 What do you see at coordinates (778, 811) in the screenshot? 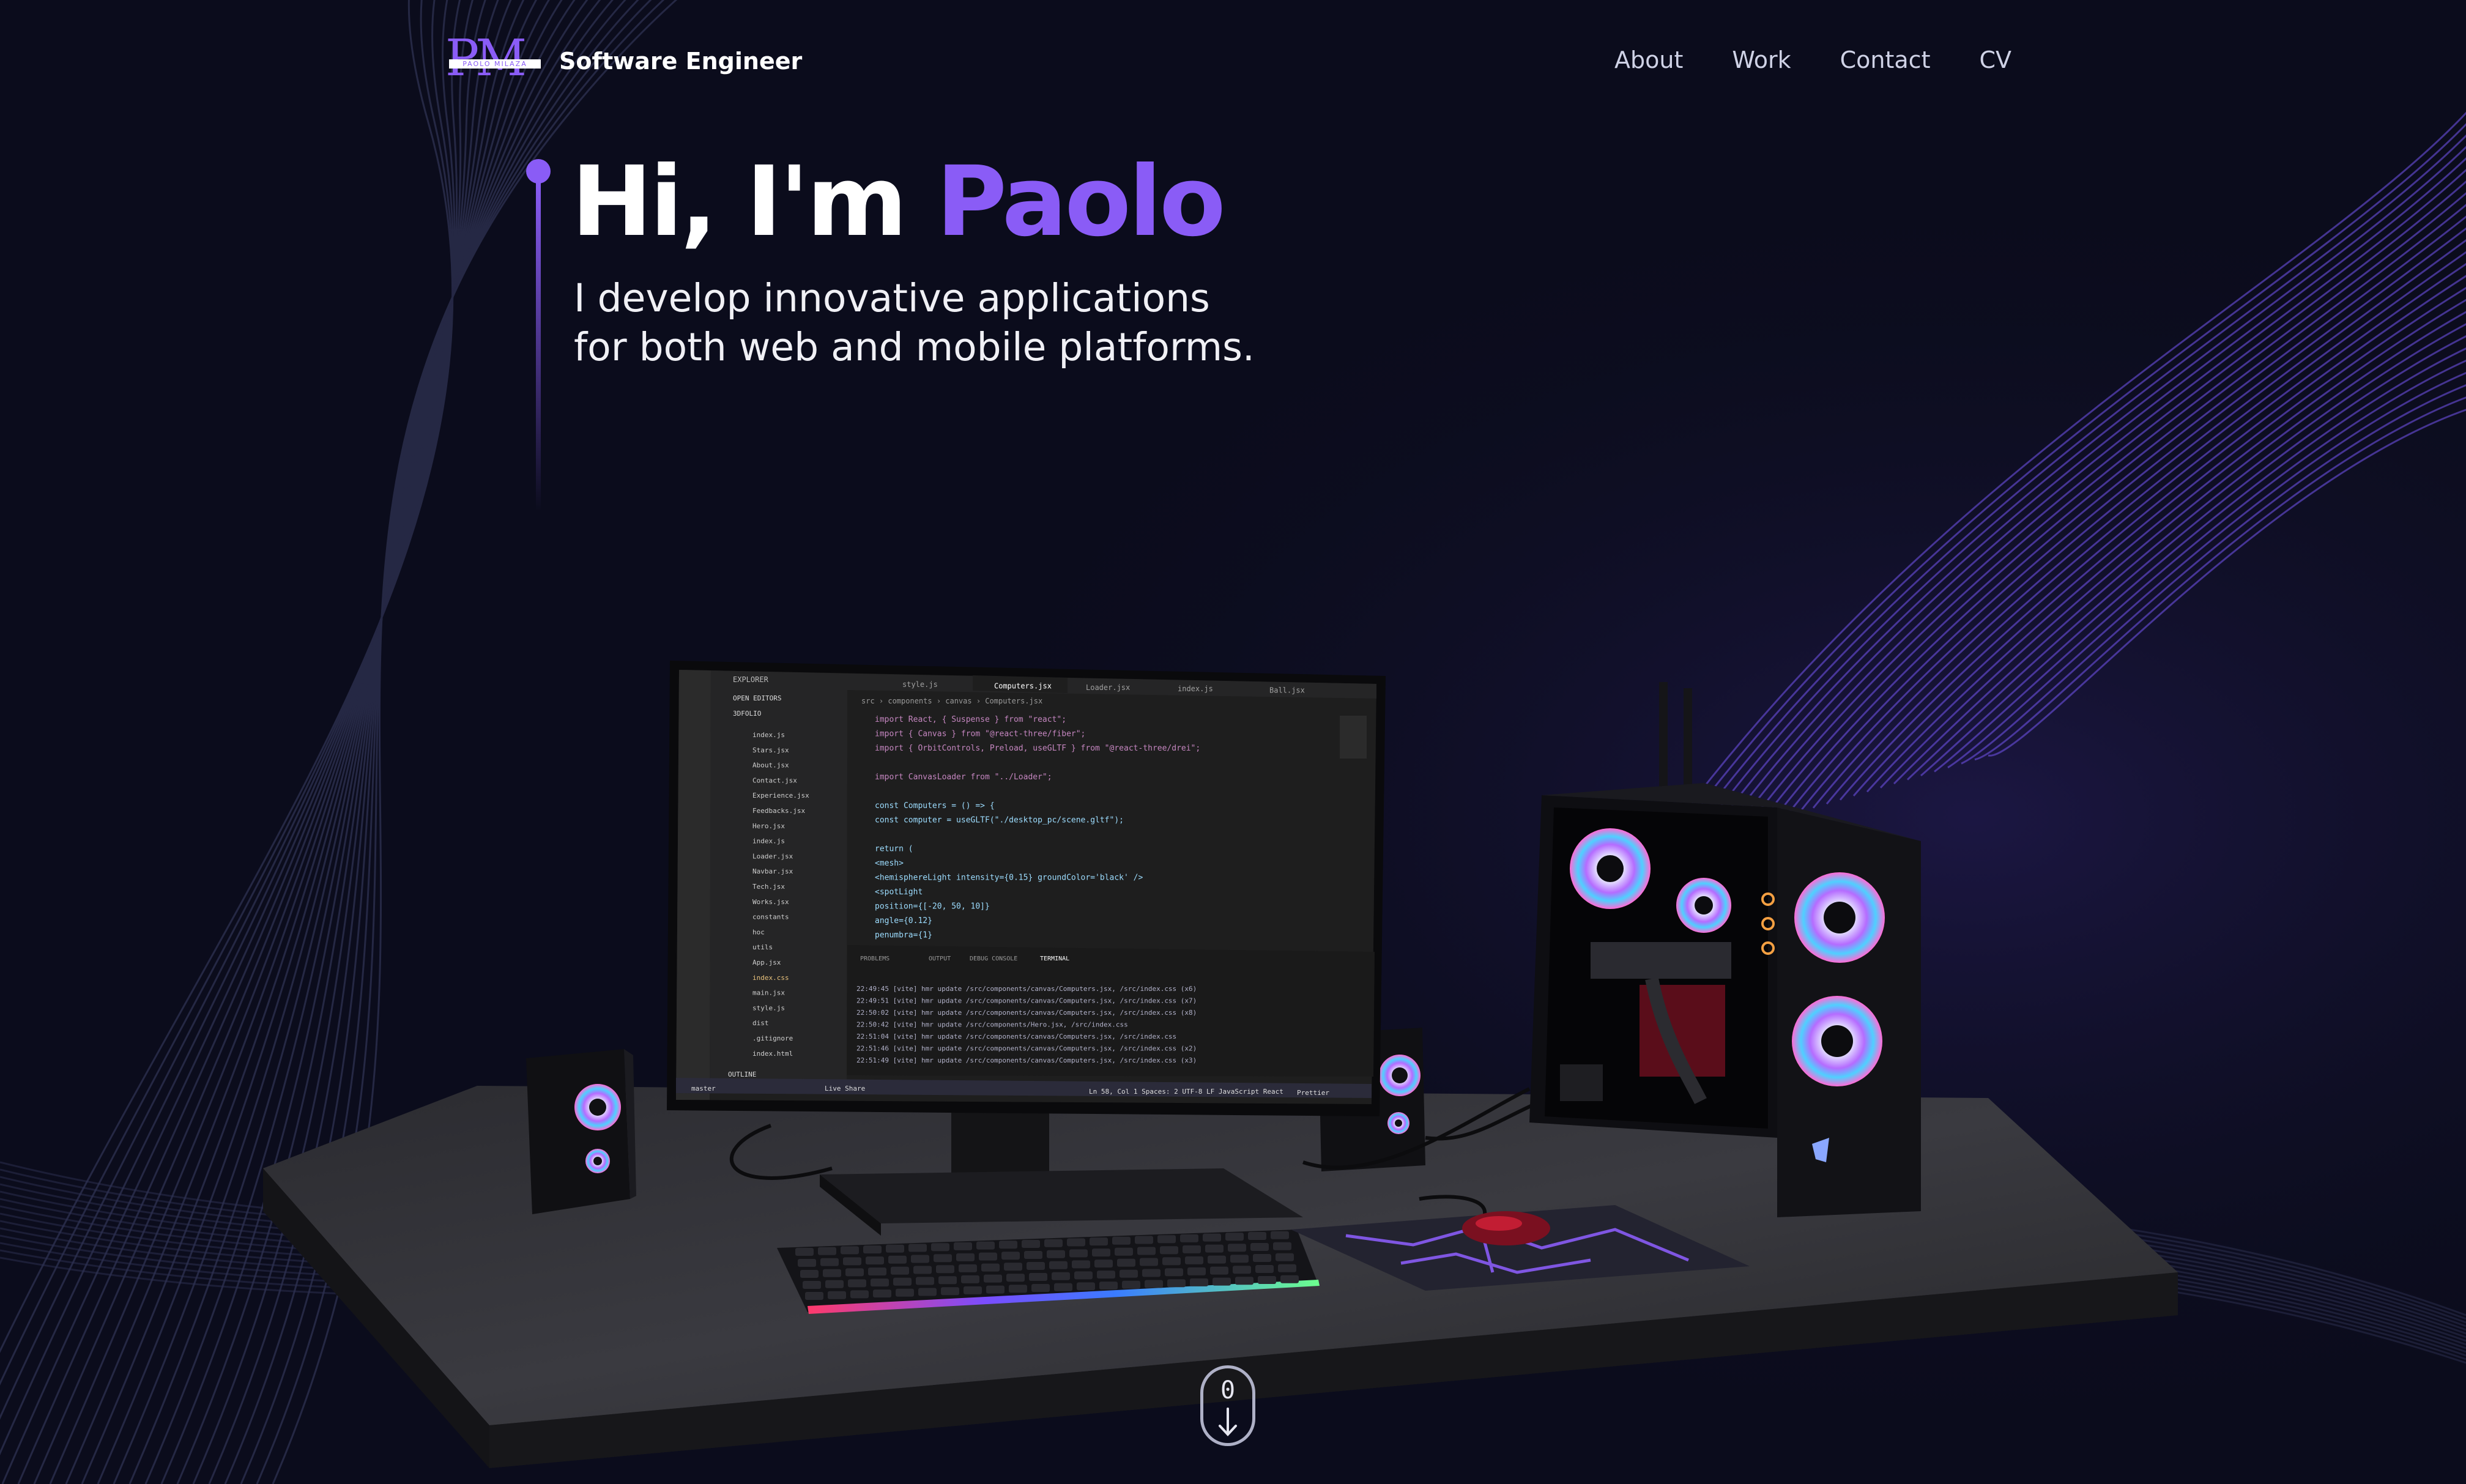
I see `file-item: Feedbacks.jsx` at bounding box center [778, 811].